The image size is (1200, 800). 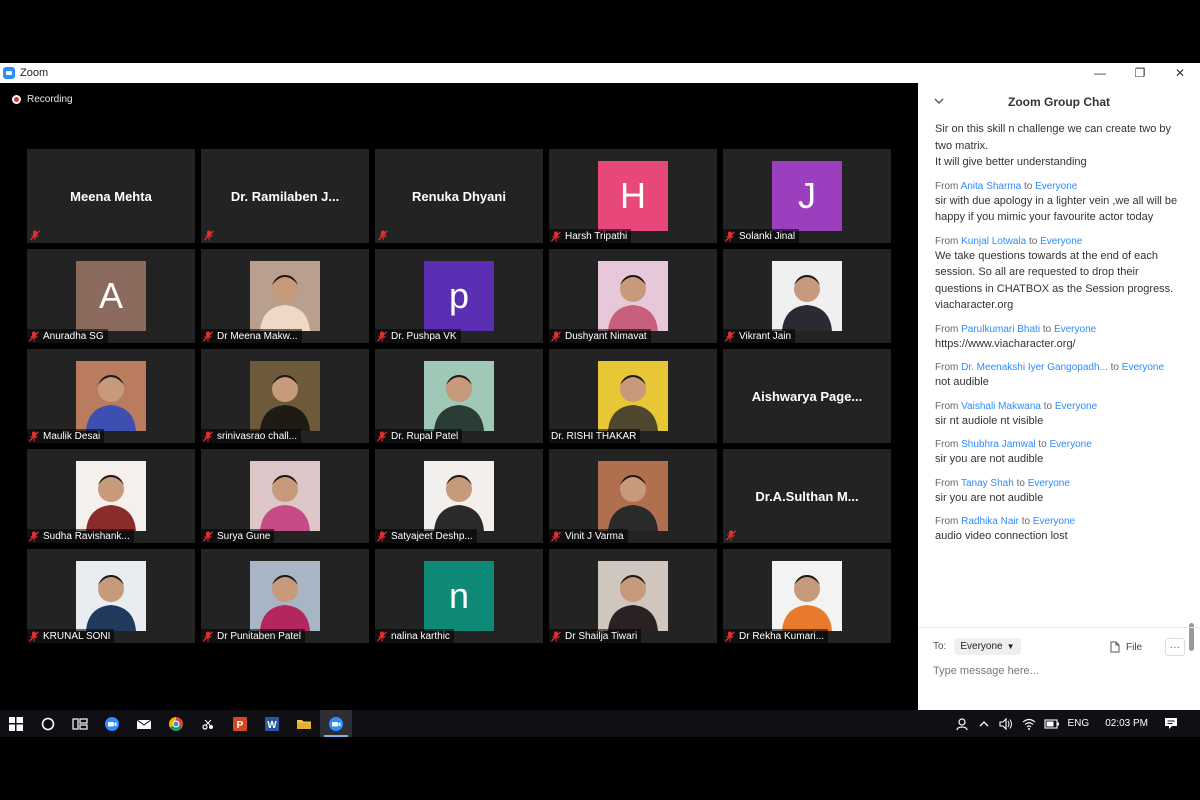 What do you see at coordinates (424, 336) in the screenshot?
I see `participant-name: Dr. Pushpa VK` at bounding box center [424, 336].